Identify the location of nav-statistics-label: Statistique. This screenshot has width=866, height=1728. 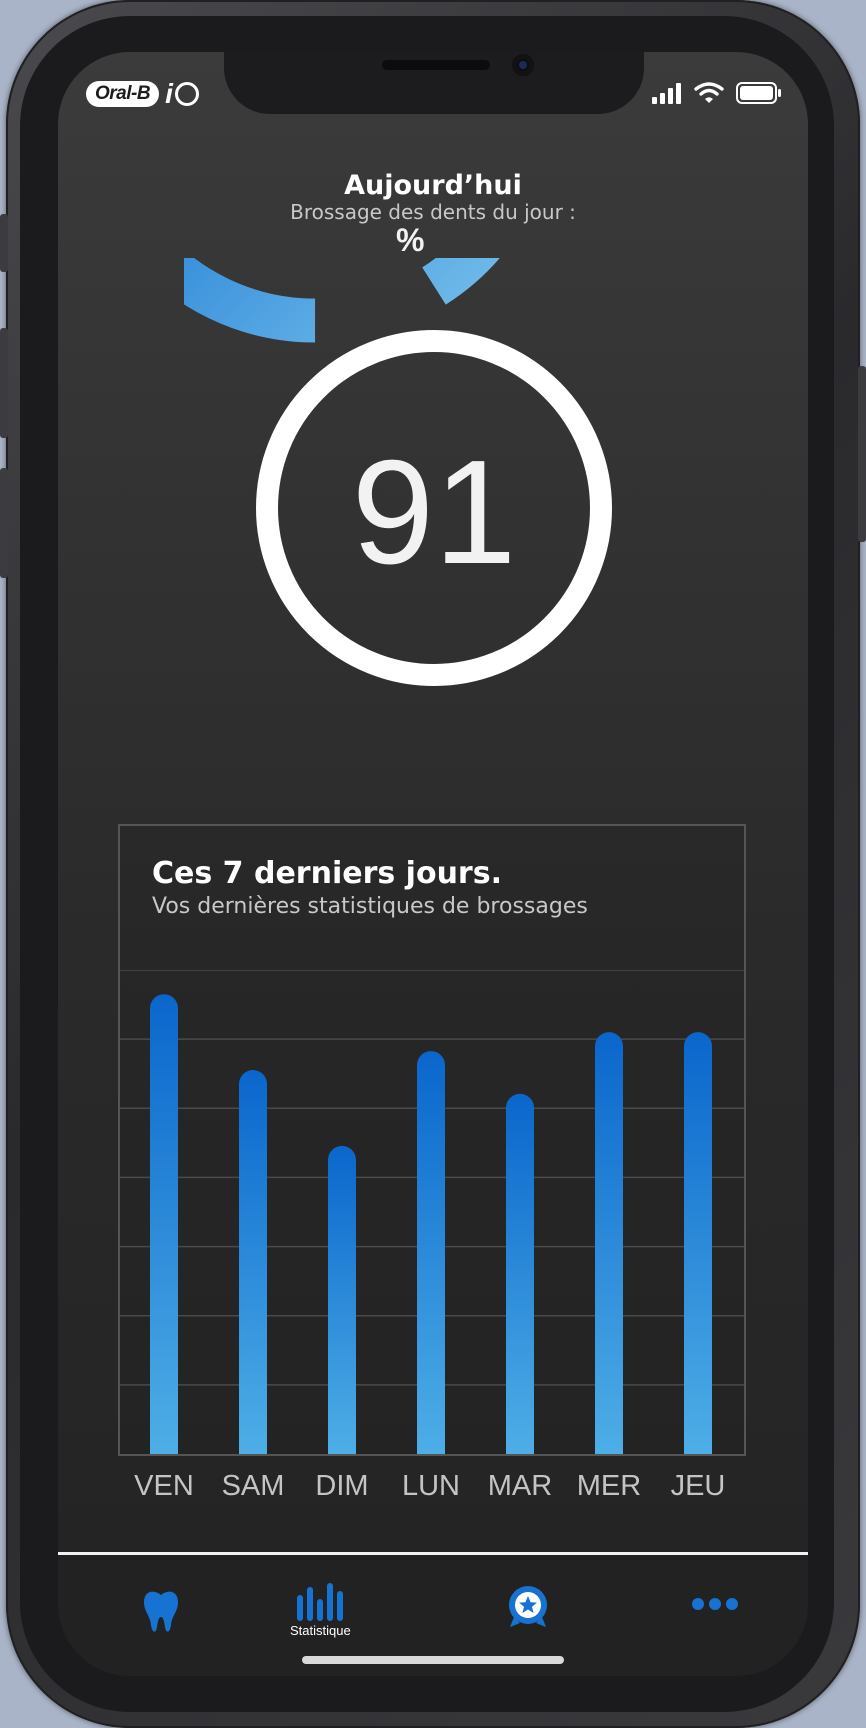
(320, 1630).